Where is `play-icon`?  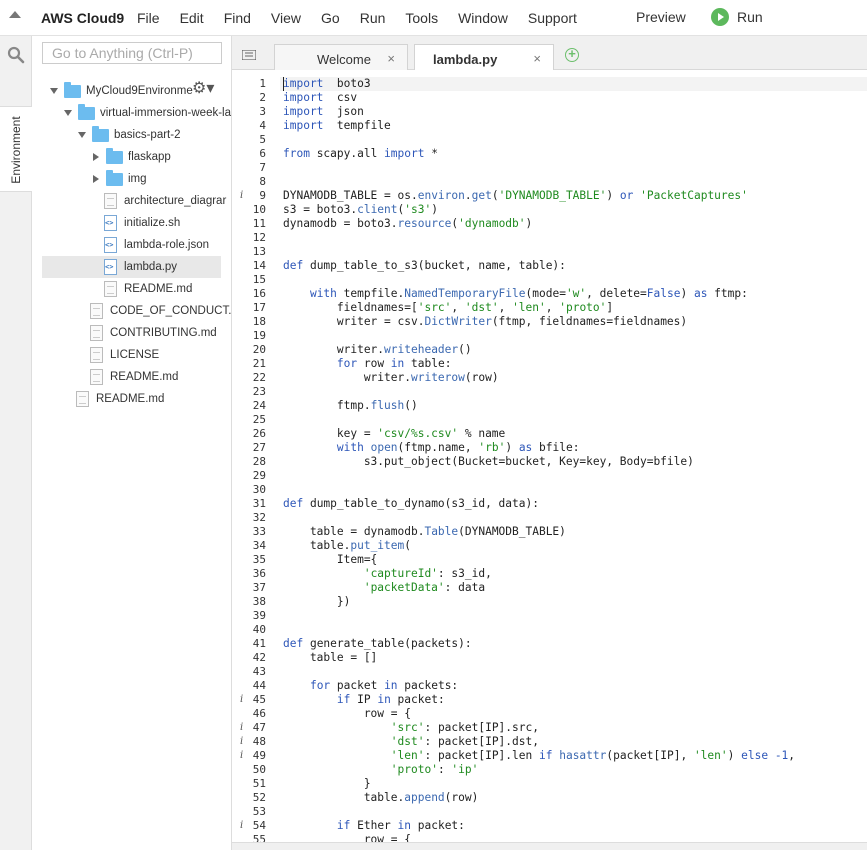 play-icon is located at coordinates (720, 17).